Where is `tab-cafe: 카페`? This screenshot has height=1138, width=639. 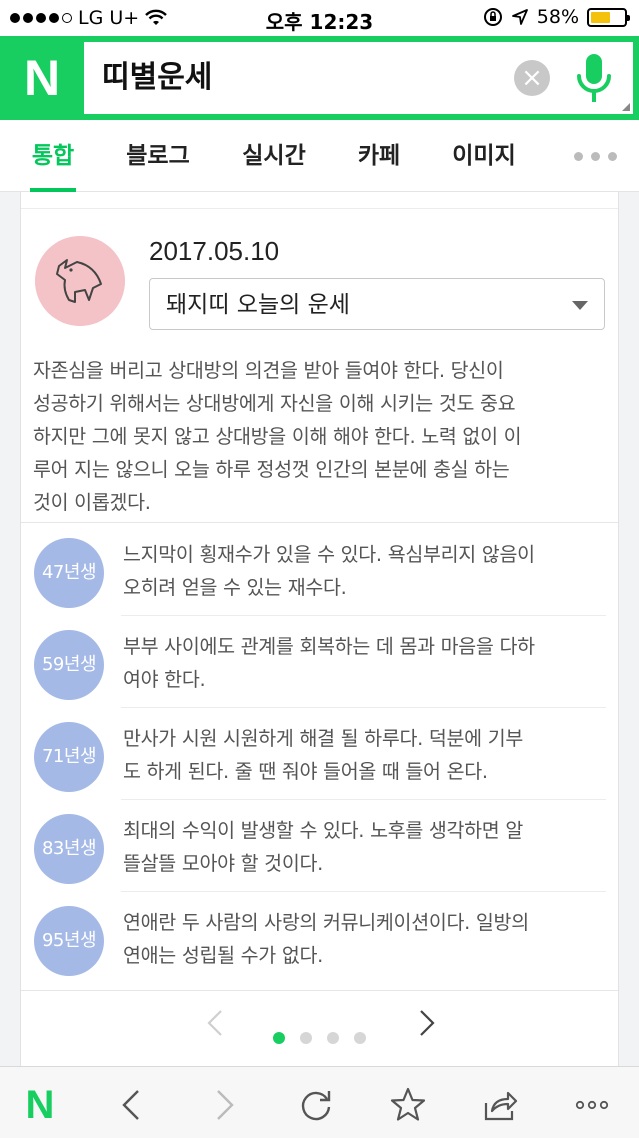
tab-cafe: 카페 is located at coordinates (379, 156).